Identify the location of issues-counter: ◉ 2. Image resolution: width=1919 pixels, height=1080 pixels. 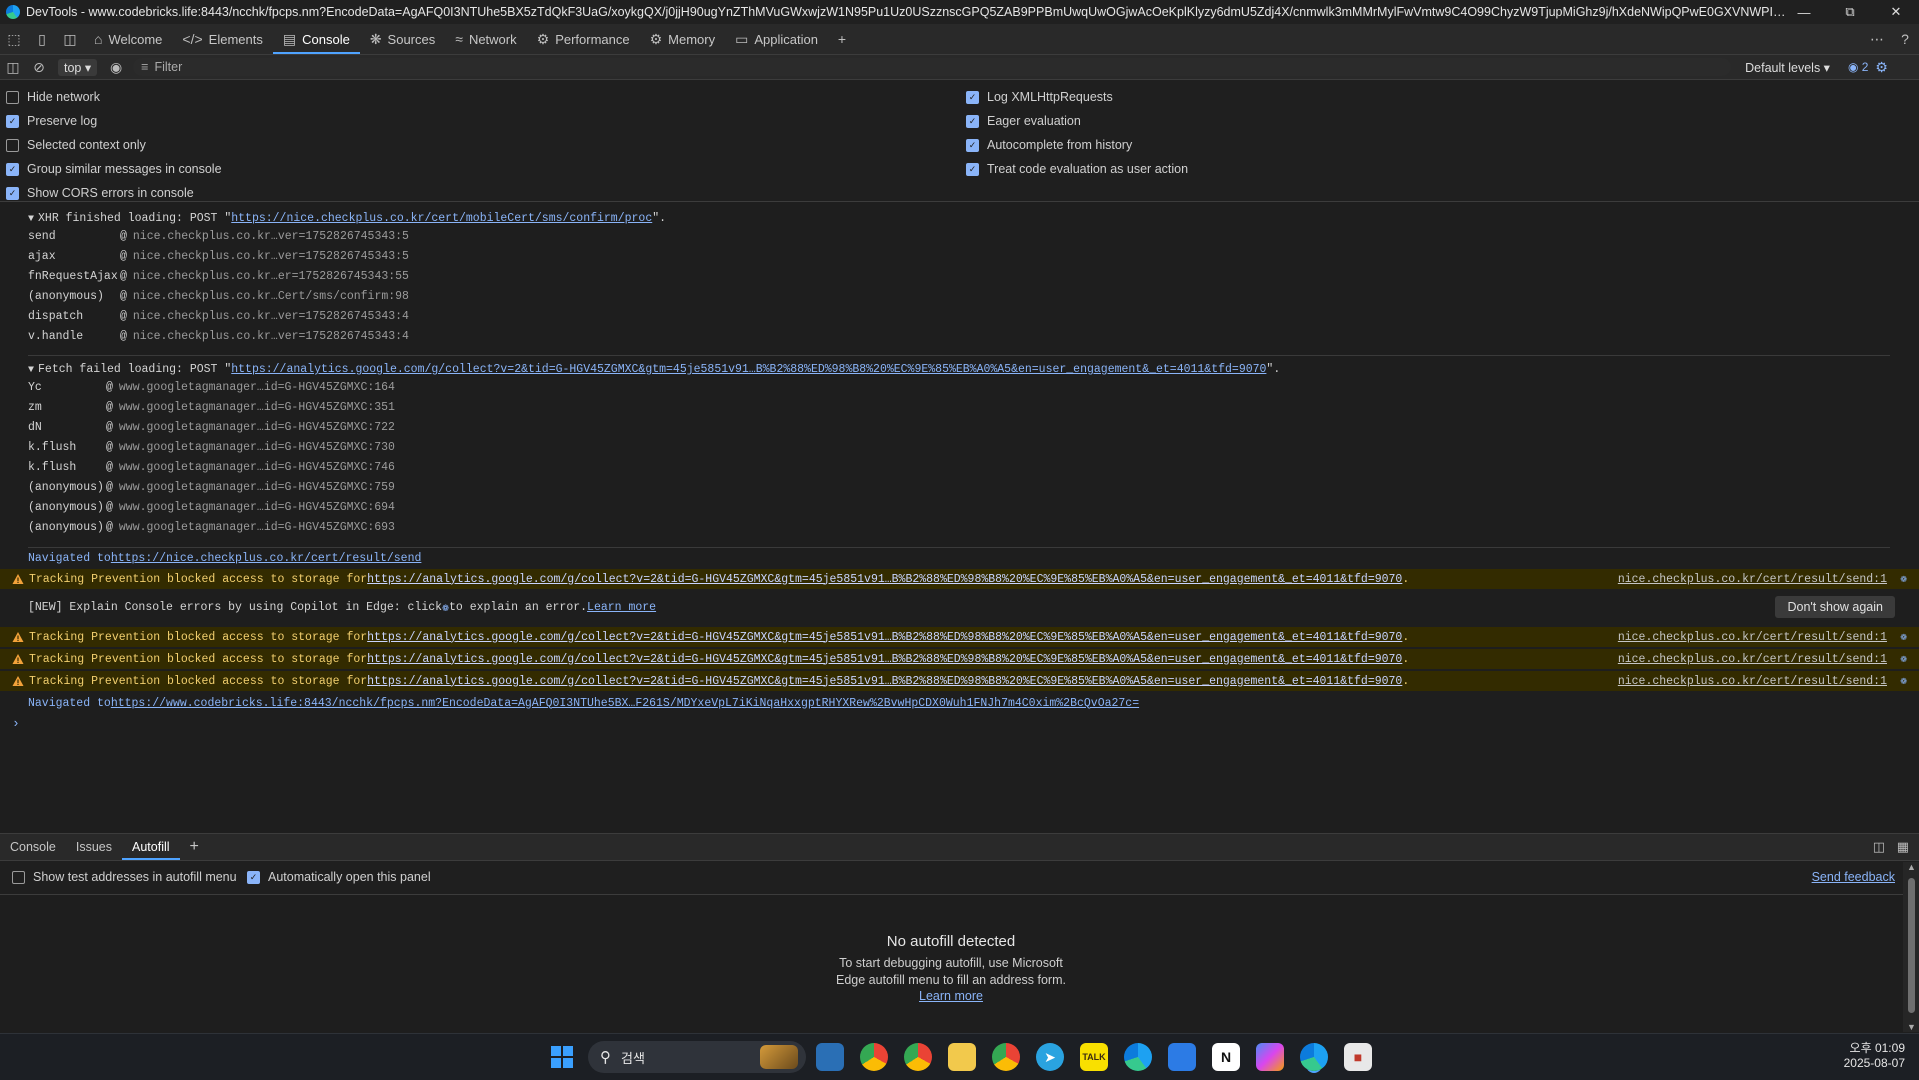
(1858, 67).